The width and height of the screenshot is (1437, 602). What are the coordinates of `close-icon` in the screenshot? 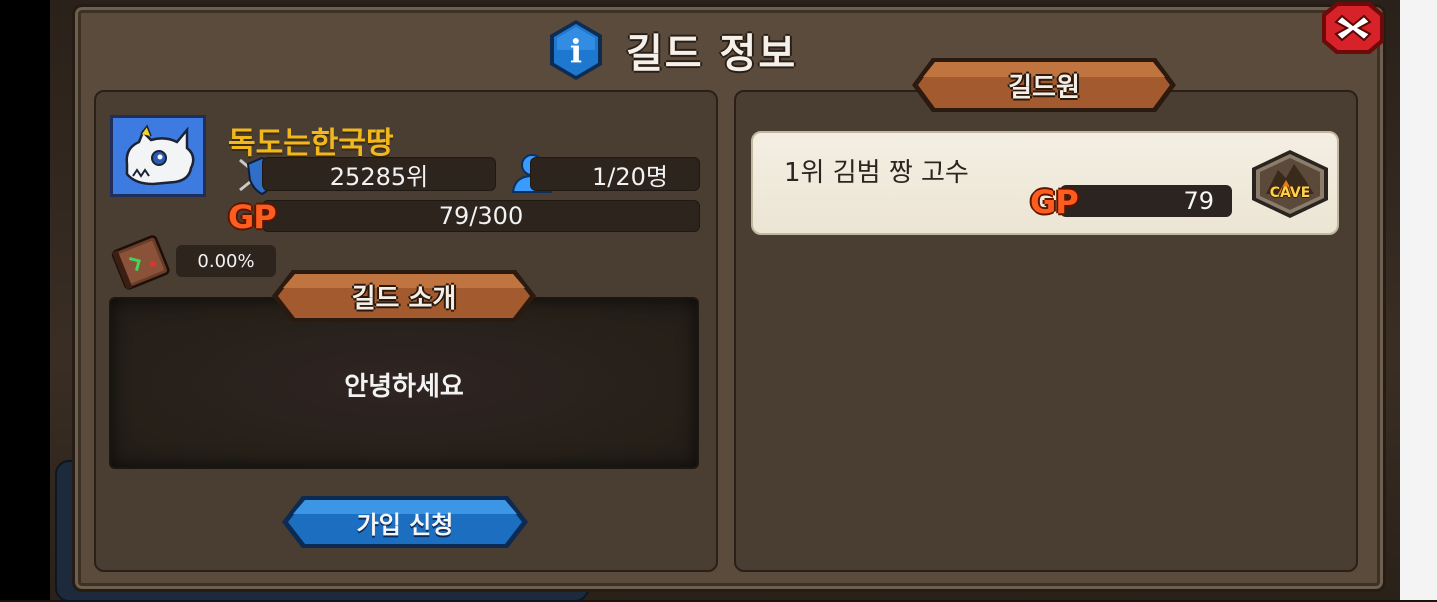 It's located at (1353, 28).